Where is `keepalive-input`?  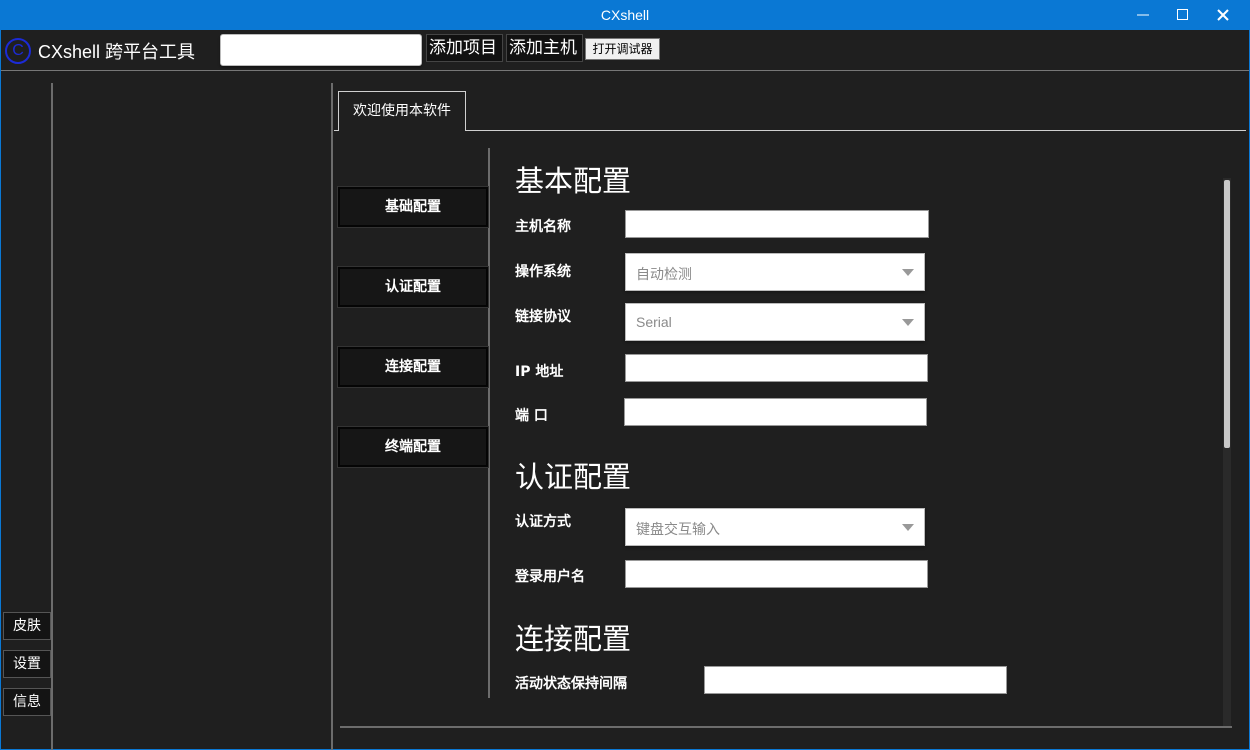
keepalive-input is located at coordinates (855, 680).